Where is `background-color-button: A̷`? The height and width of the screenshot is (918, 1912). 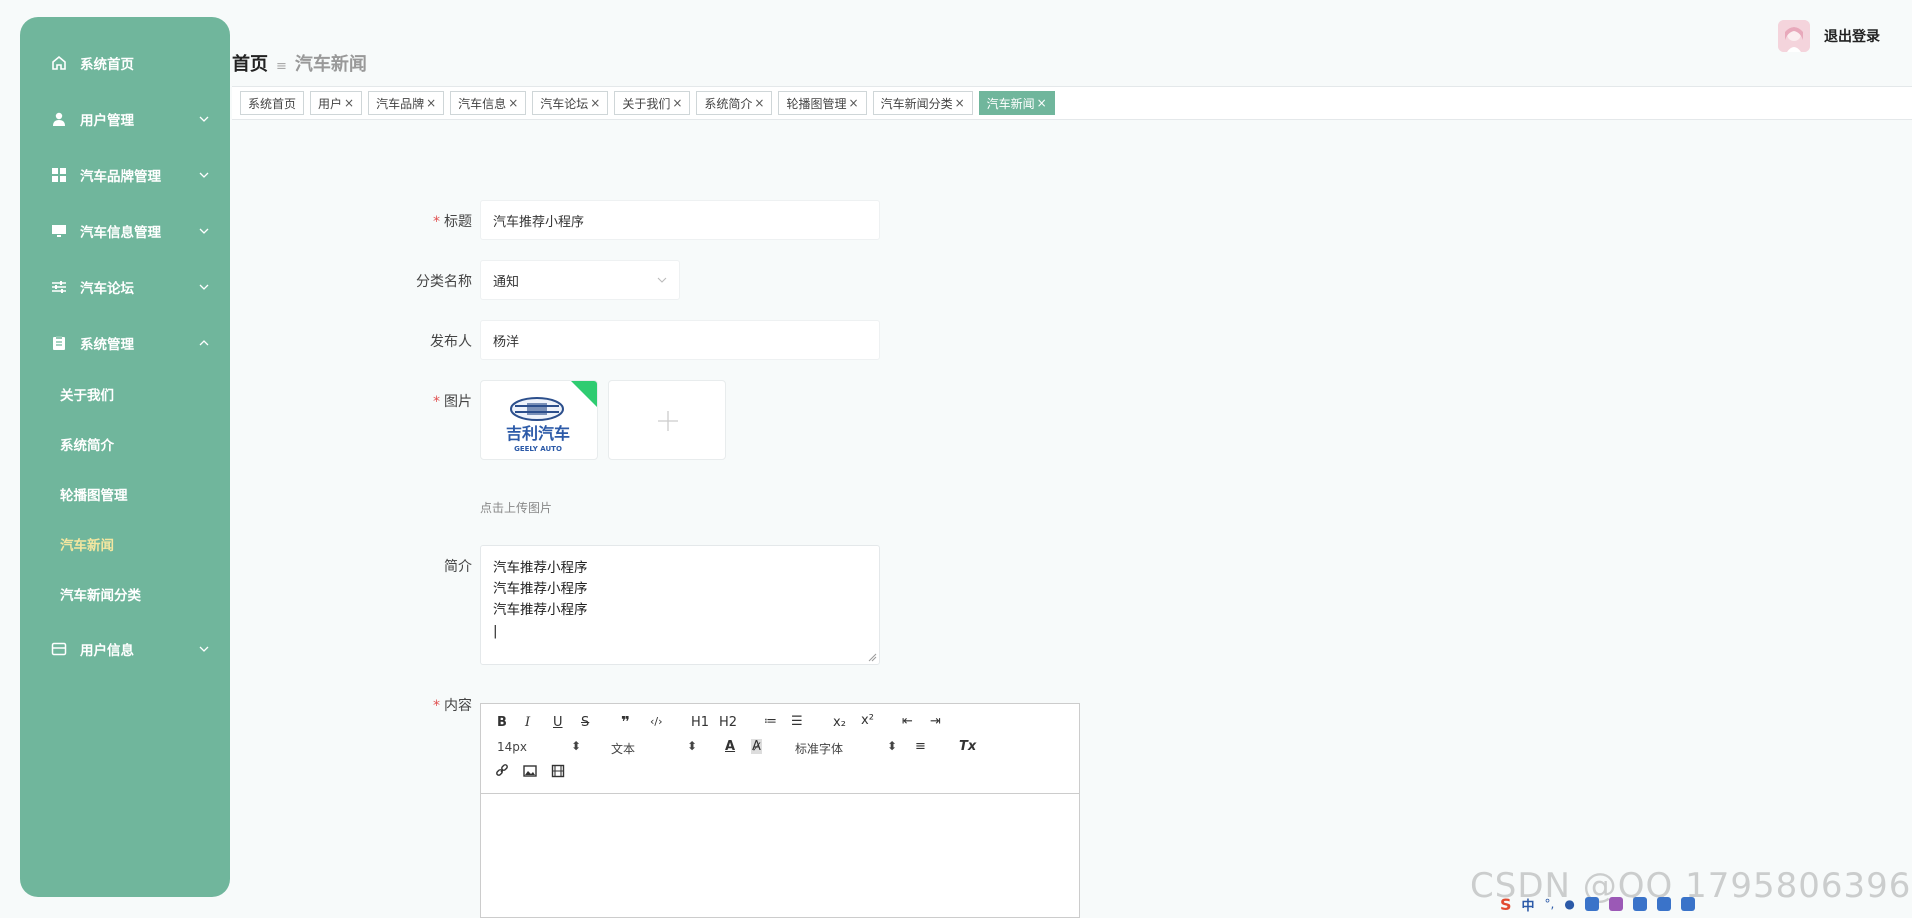
background-color-button: A̷ is located at coordinates (756, 746).